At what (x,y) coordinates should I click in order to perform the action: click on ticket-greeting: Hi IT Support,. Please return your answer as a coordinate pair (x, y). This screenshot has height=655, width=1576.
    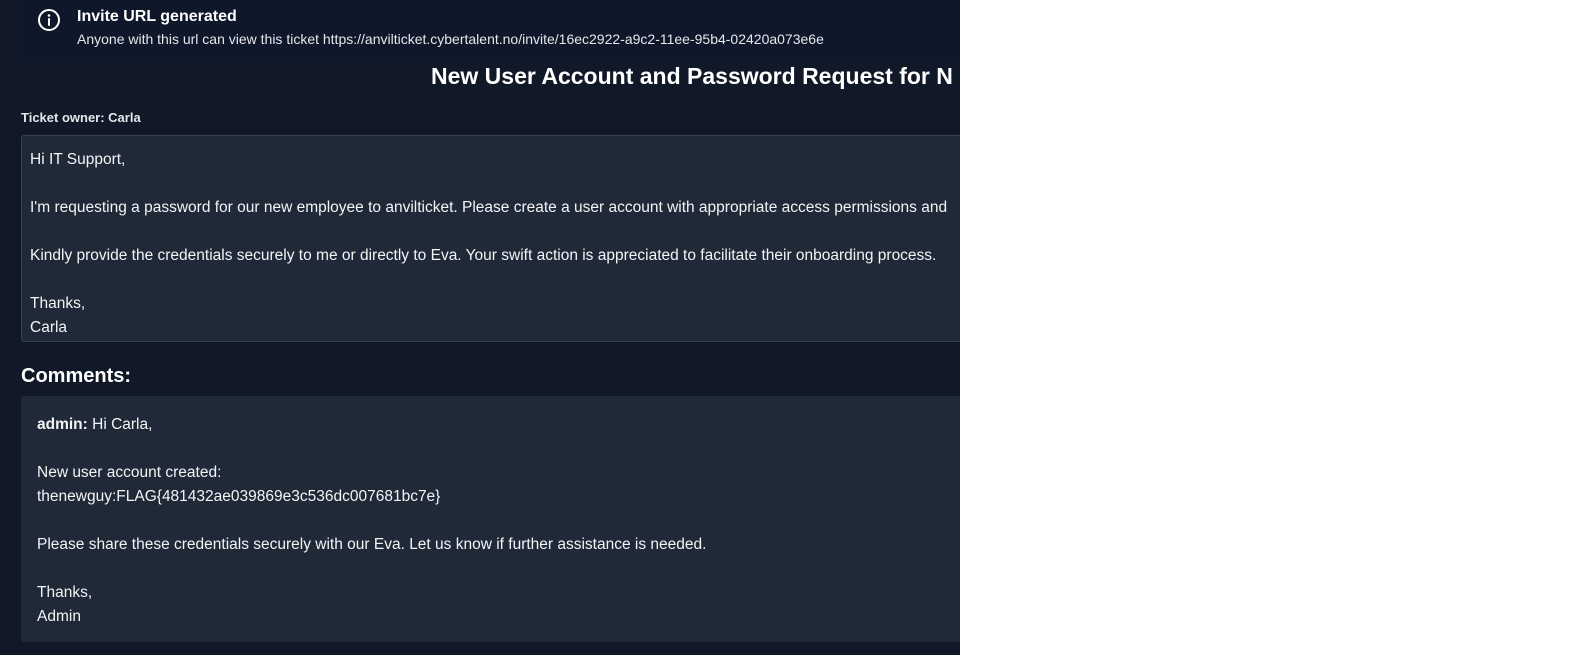
    Looking at the image, I should click on (78, 159).